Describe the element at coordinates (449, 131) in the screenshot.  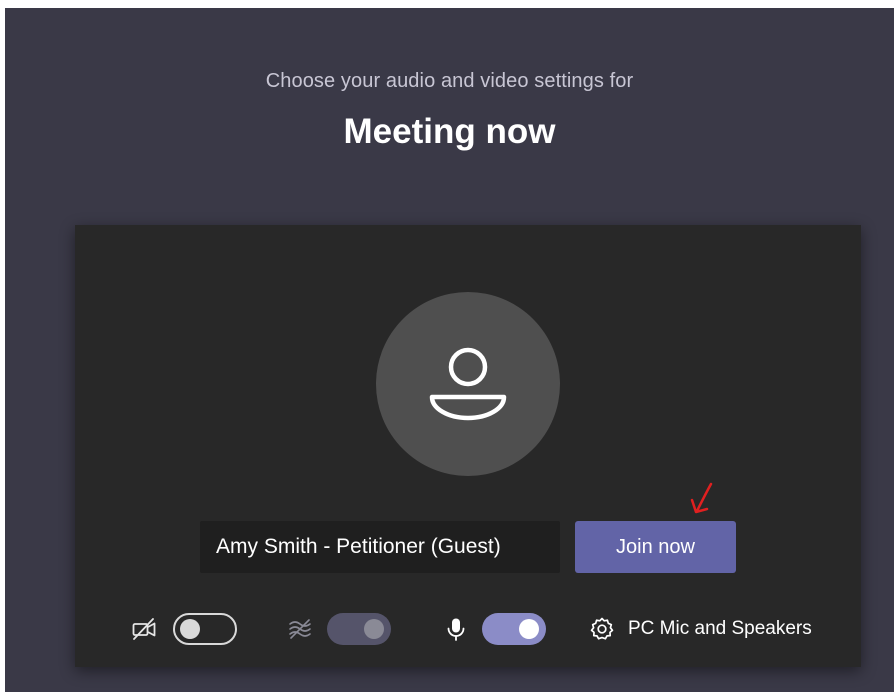
I see `meeting-title: Meeting now` at that location.